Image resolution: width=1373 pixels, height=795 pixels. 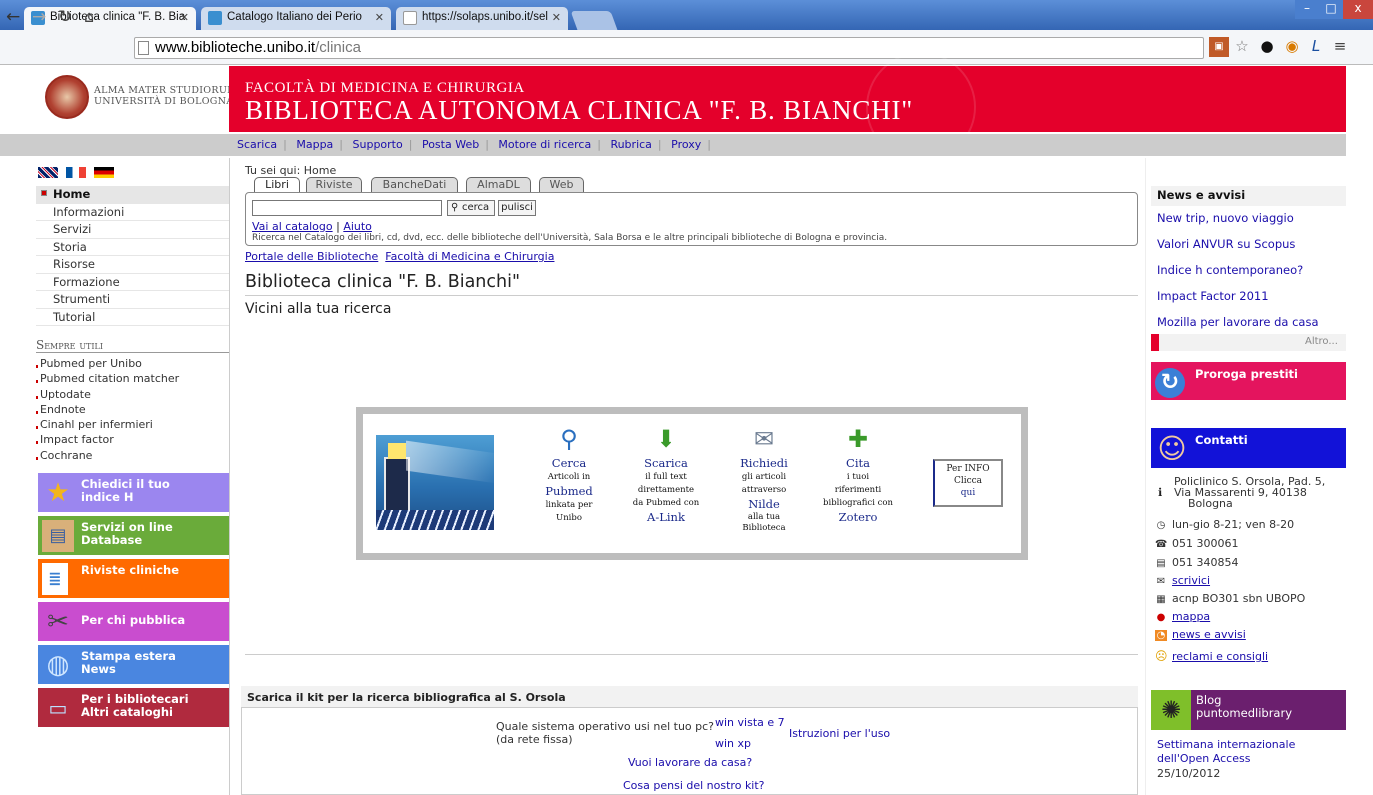 I want to click on win-vista-link: win vista e 7, so click(x=750, y=722).